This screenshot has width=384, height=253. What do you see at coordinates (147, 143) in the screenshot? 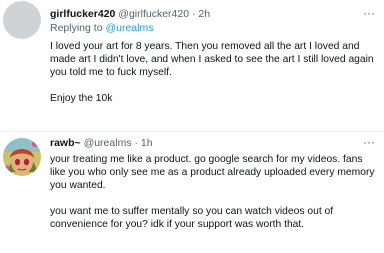
I see `timestamp: 1h` at bounding box center [147, 143].